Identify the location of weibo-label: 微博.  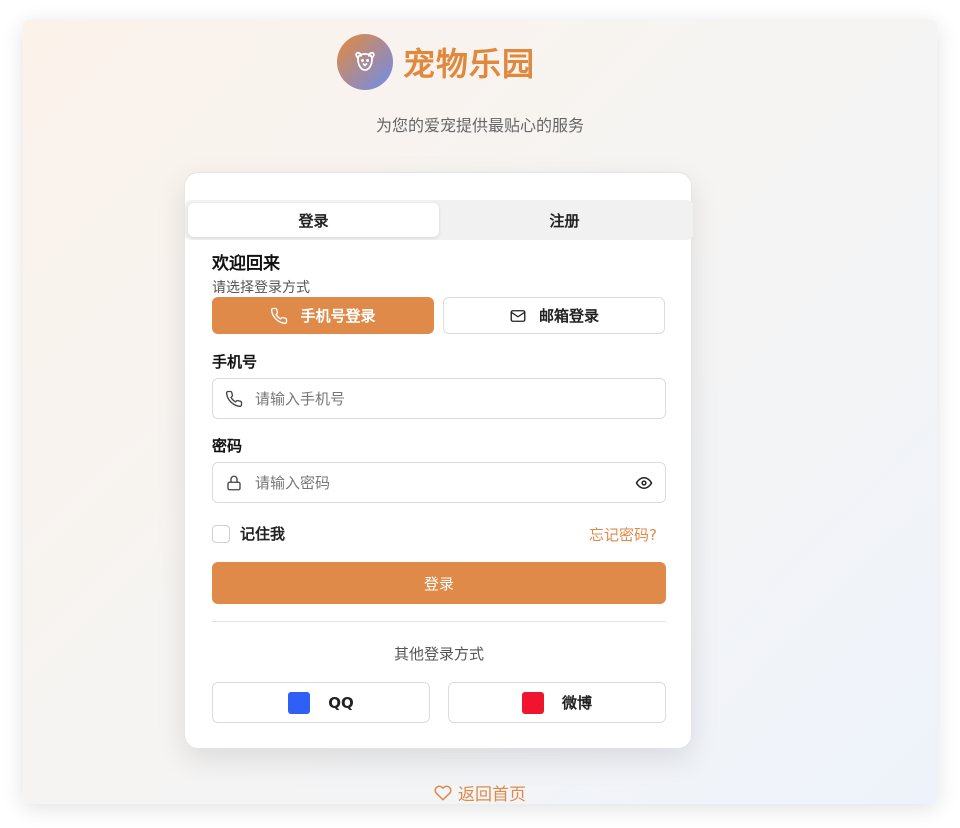
(576, 703).